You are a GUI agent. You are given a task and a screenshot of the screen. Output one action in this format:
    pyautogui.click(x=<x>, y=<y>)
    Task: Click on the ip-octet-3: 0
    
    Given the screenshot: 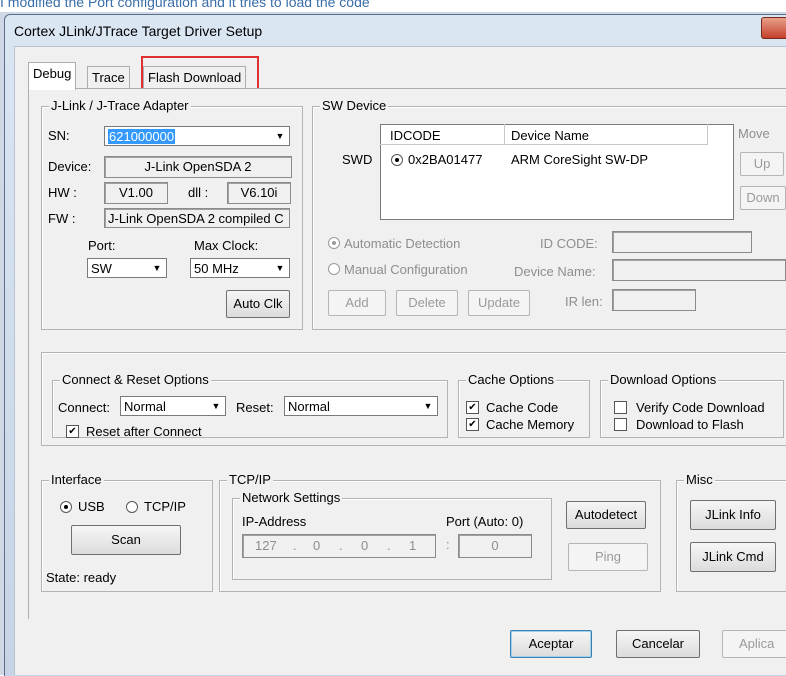 What is the action you would take?
    pyautogui.click(x=365, y=545)
    